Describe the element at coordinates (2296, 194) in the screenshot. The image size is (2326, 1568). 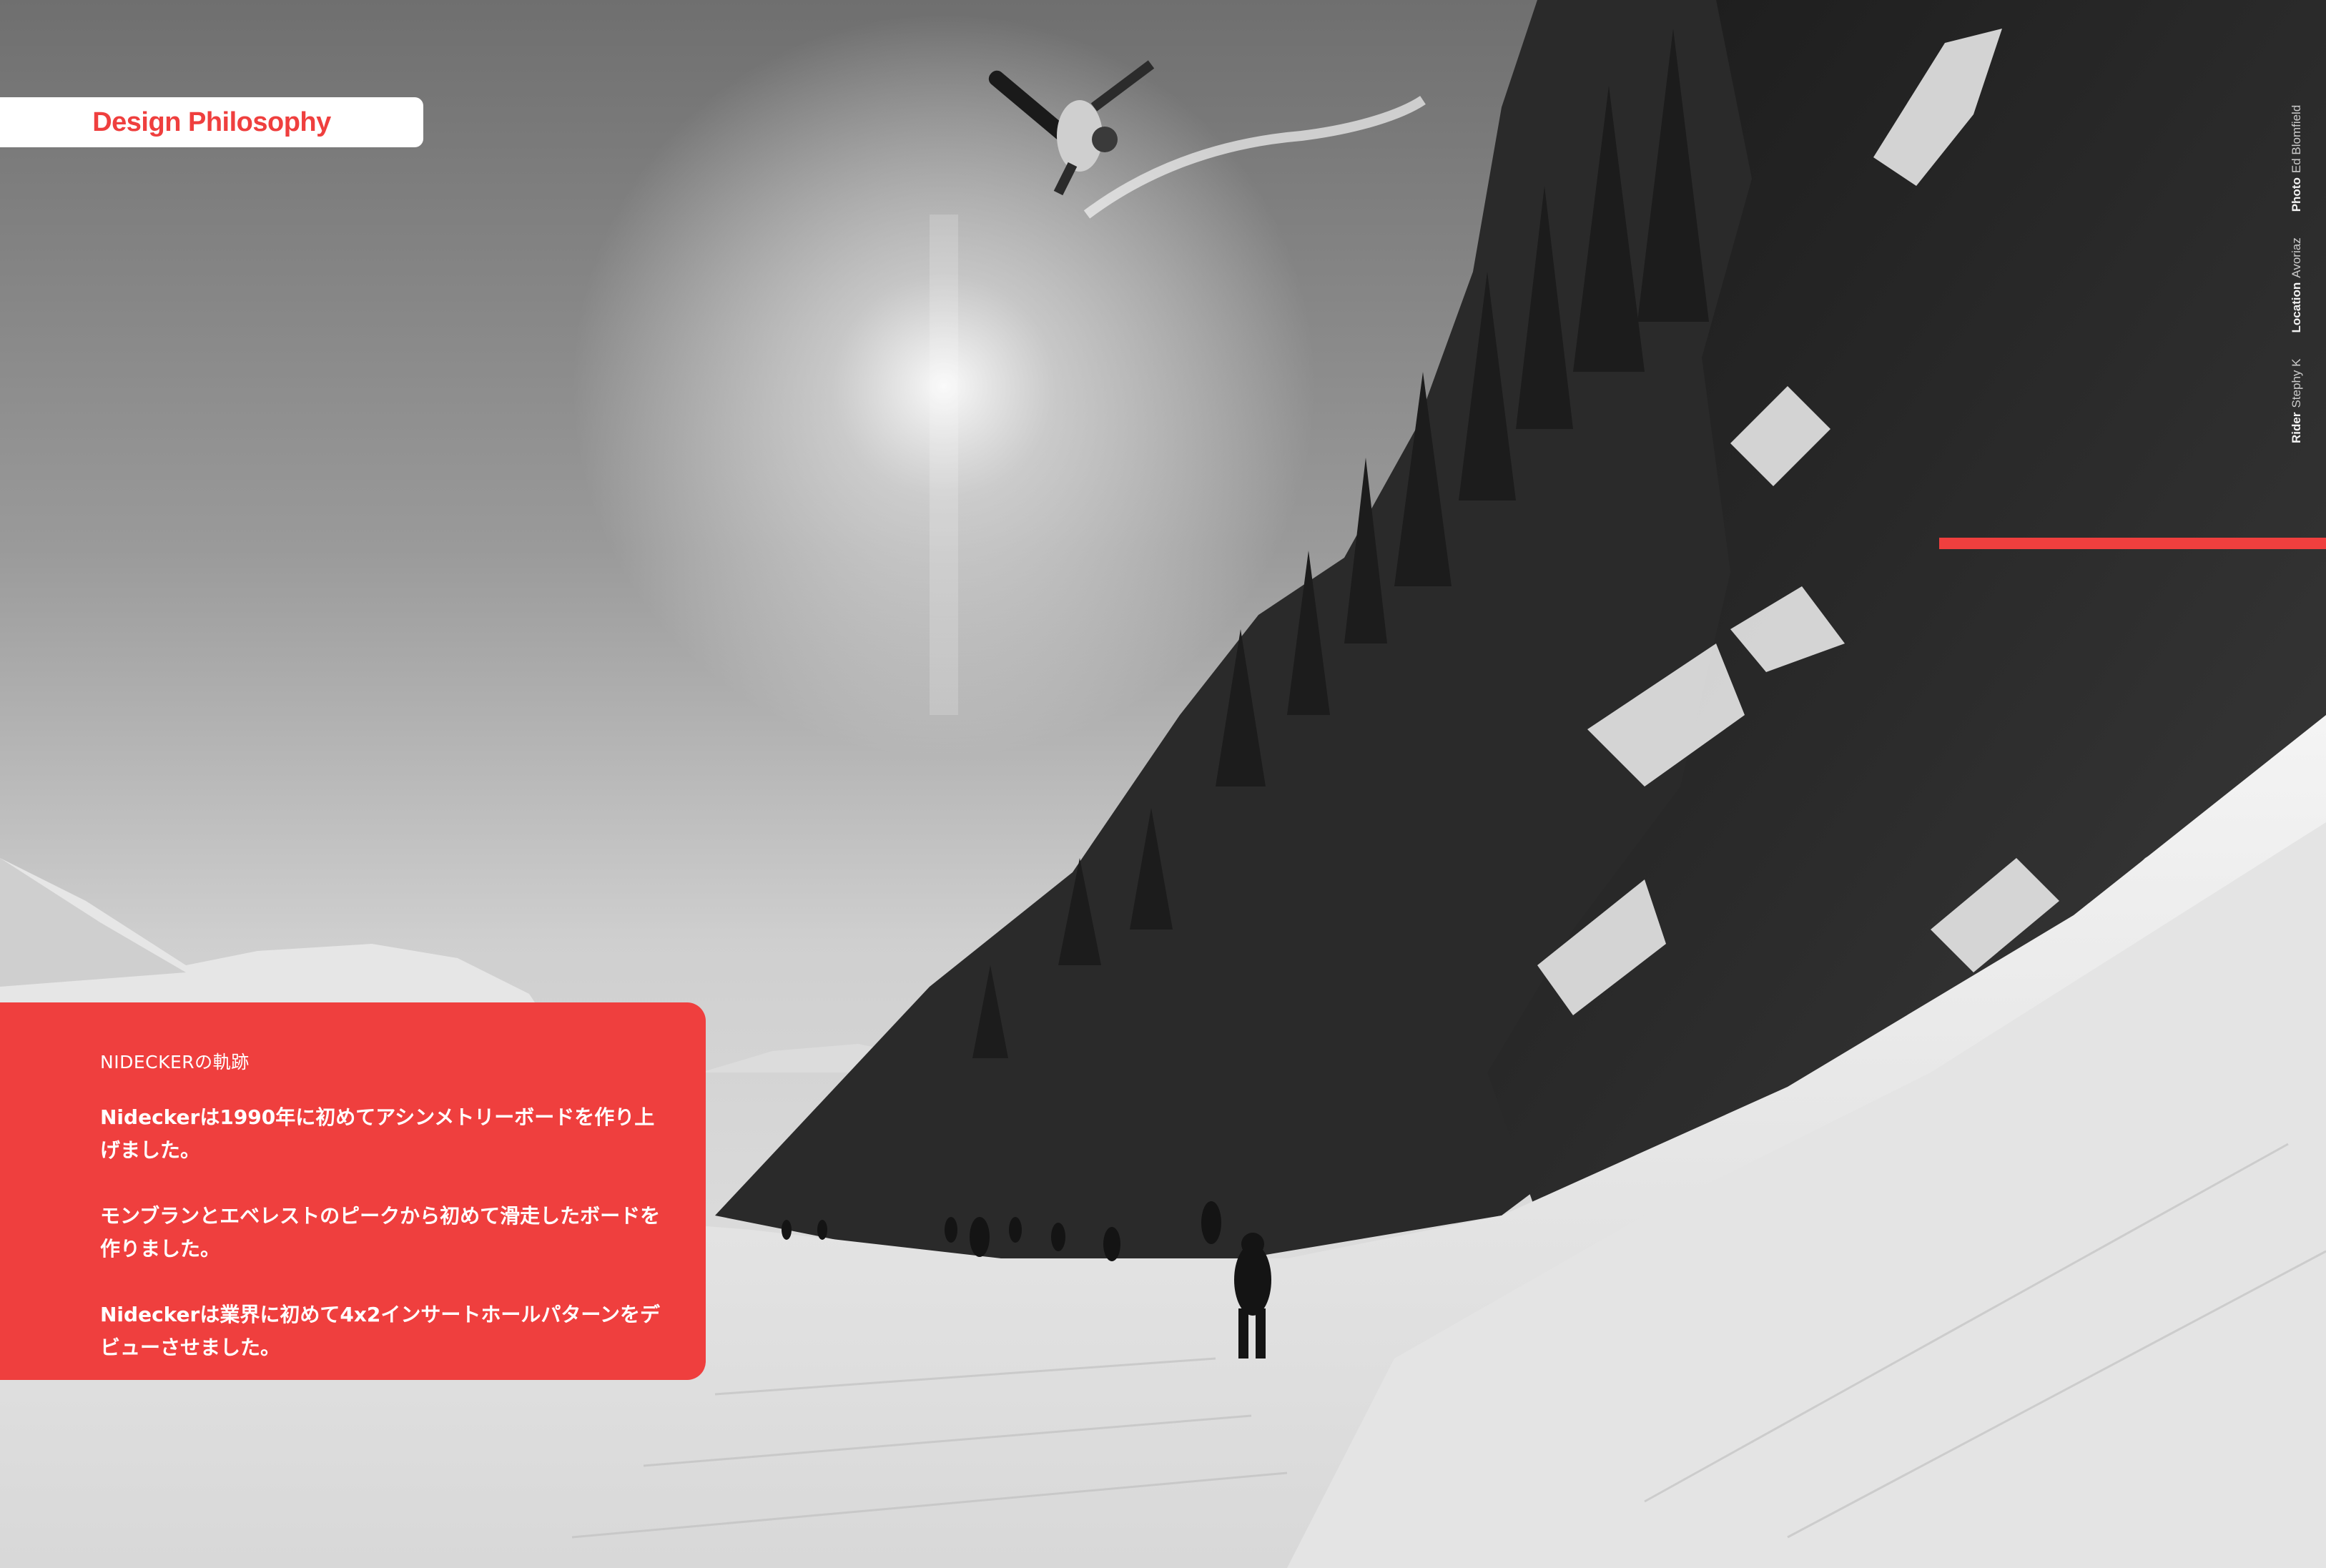
I see `credit-photo-label: Photo` at that location.